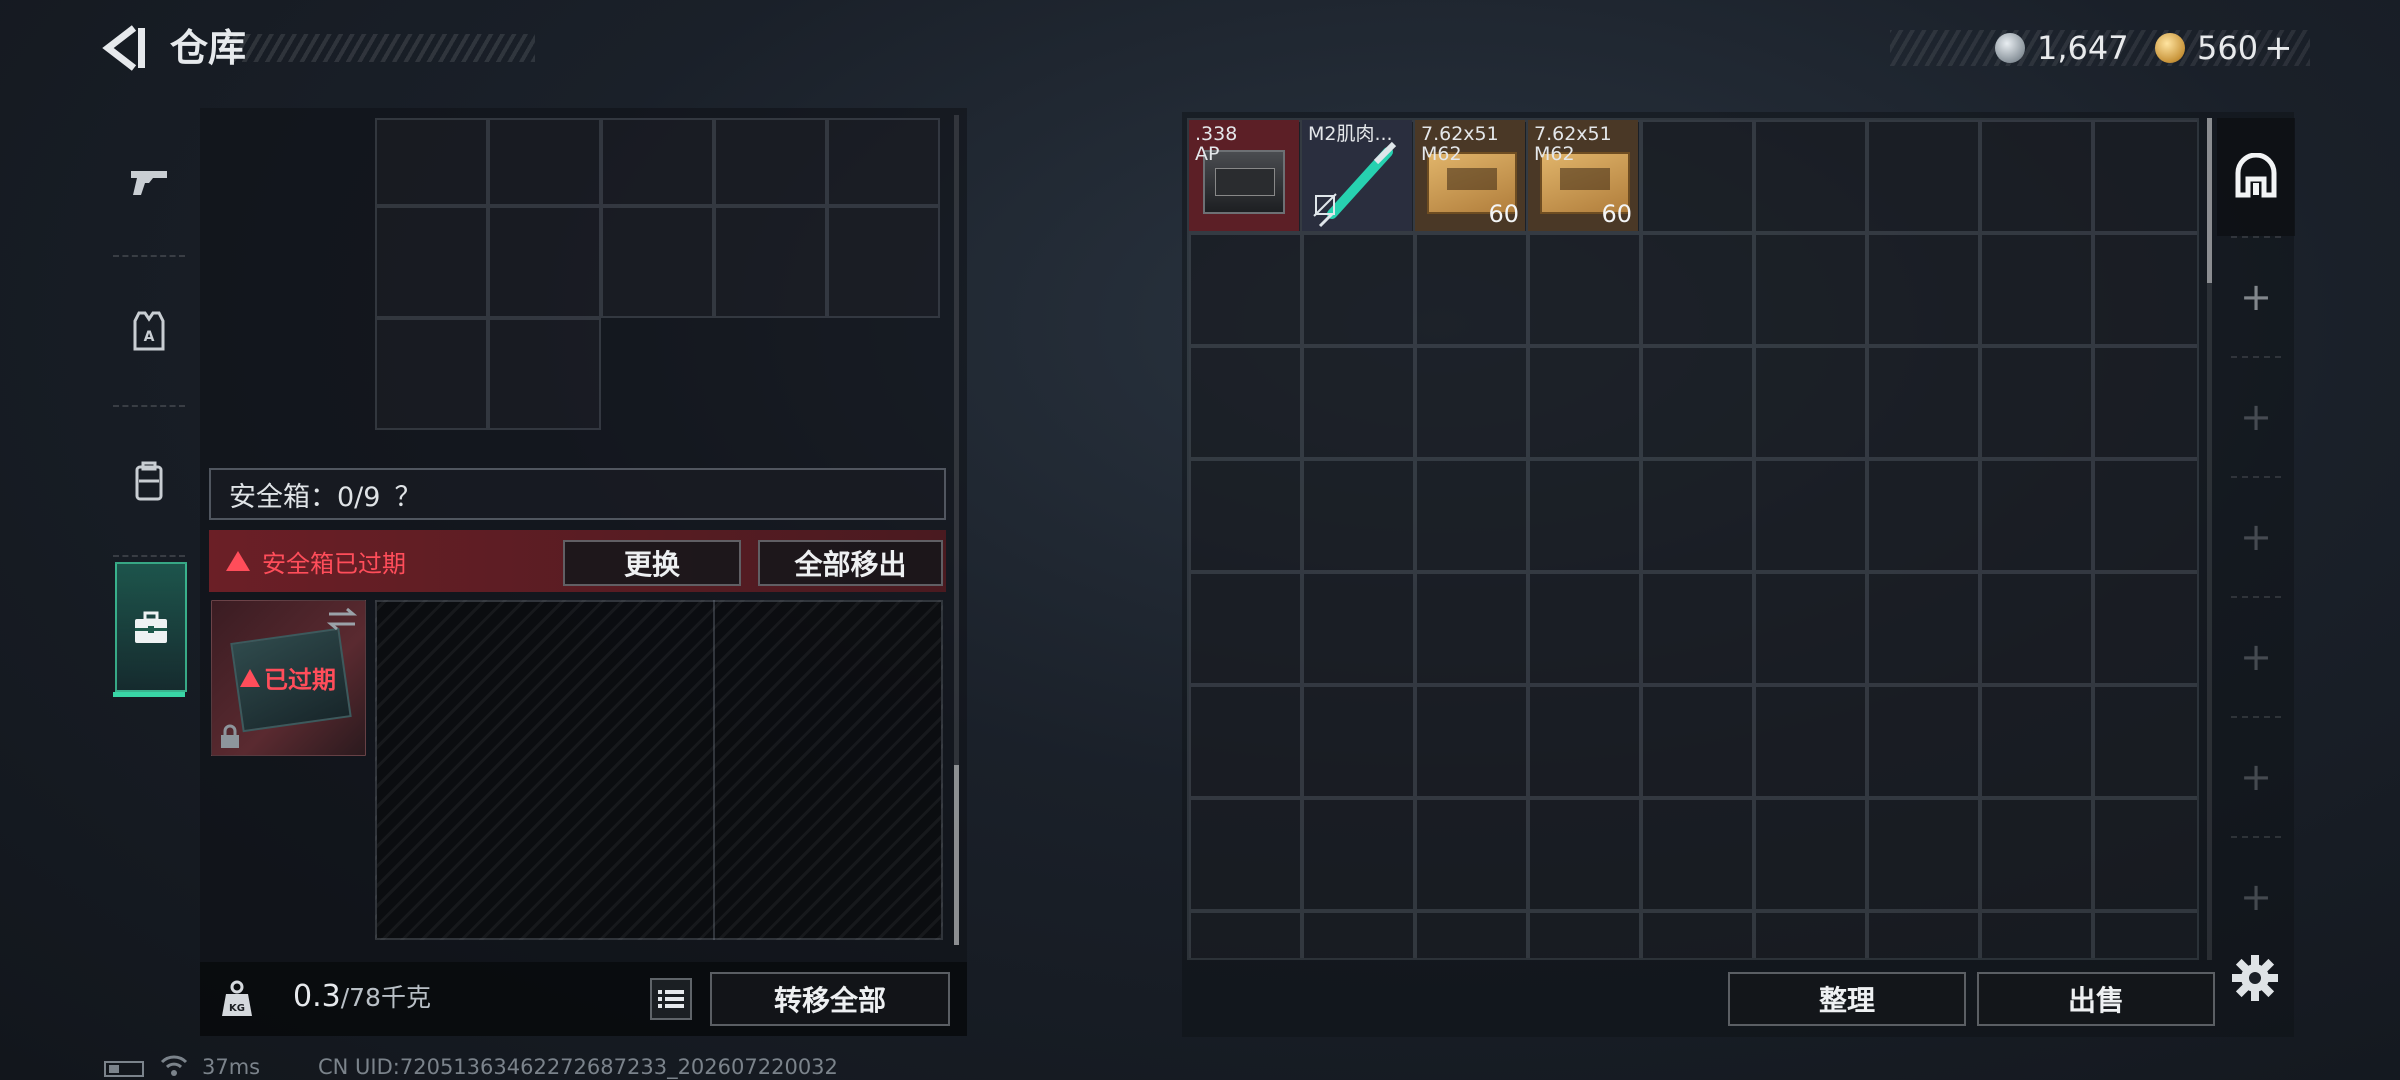 The height and width of the screenshot is (1080, 2400). What do you see at coordinates (652, 563) in the screenshot?
I see `swap-button: 更换` at bounding box center [652, 563].